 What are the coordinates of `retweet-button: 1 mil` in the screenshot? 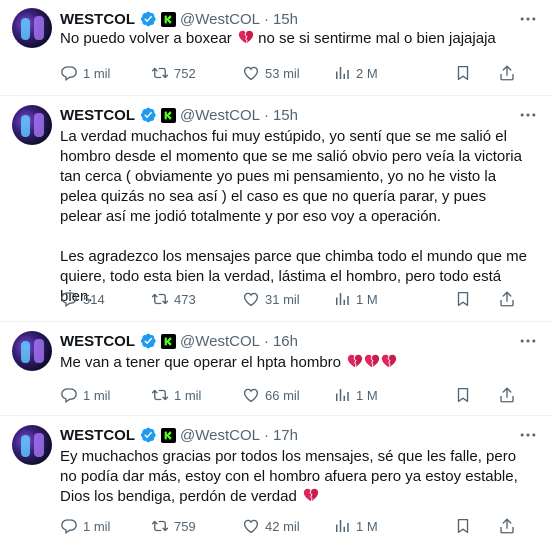 It's located at (176, 395).